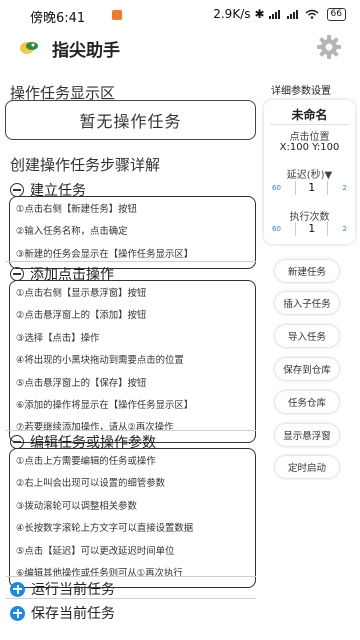 This screenshot has width=360, height=640. What do you see at coordinates (307, 336) in the screenshot?
I see `import-task-button: 导入任务` at bounding box center [307, 336].